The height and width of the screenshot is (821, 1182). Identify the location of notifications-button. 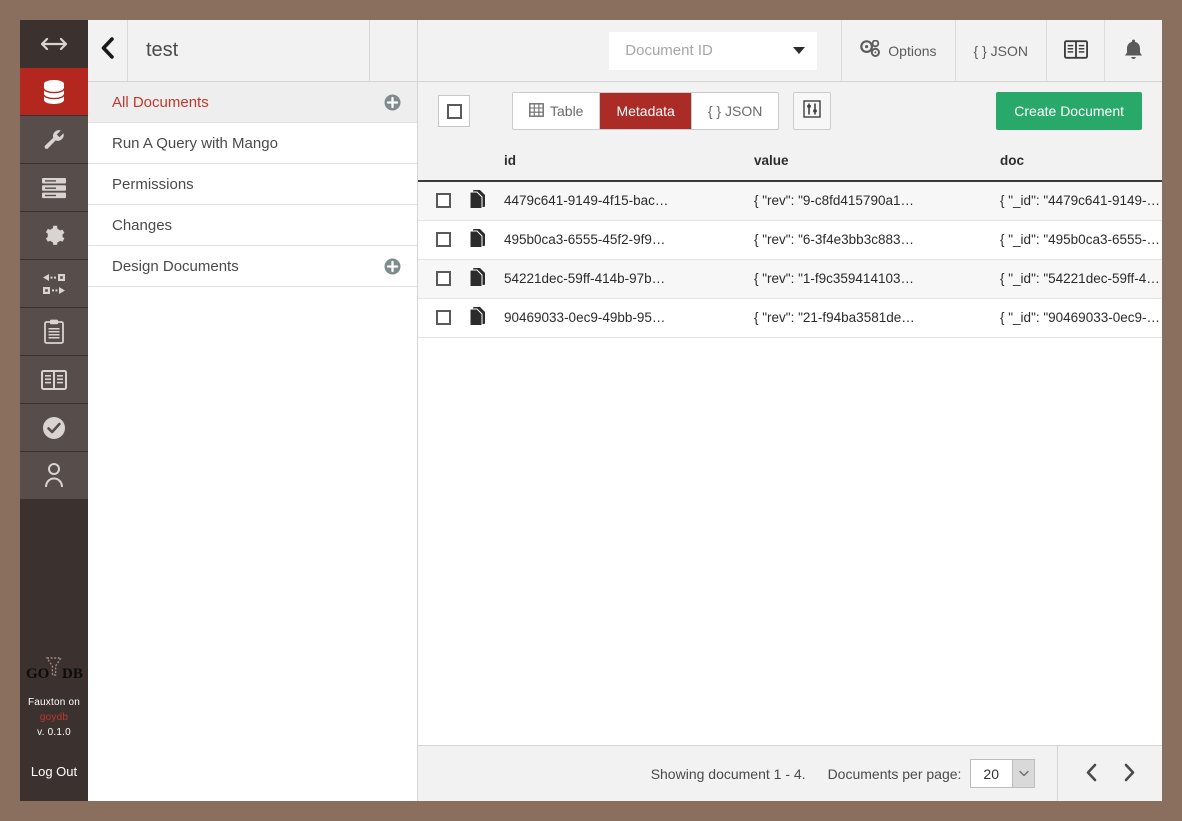
(1133, 50).